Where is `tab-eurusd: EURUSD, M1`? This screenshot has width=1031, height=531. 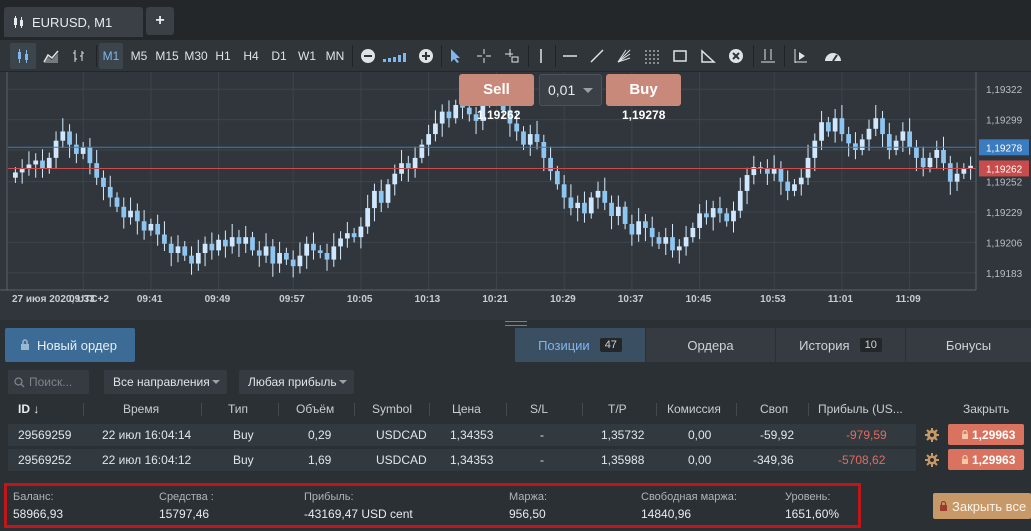 tab-eurusd: EURUSD, M1 is located at coordinates (73, 22).